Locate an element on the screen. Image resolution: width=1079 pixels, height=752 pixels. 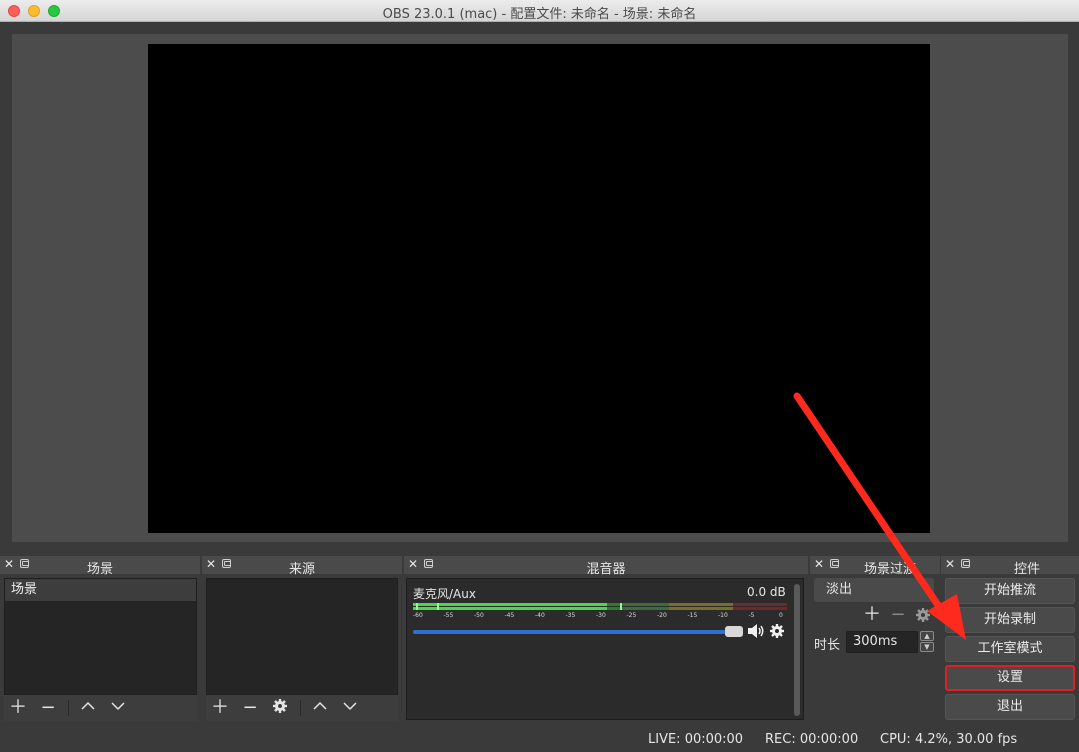
rec-status: REC: 00:00:00 is located at coordinates (812, 739).